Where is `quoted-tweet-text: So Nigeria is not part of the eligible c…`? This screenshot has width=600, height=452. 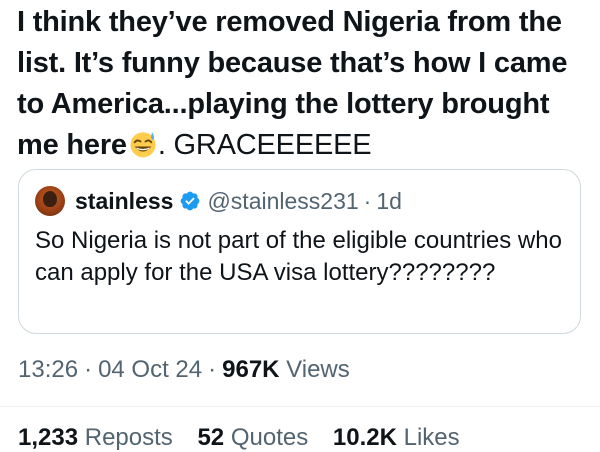
quoted-tweet-text: So Nigeria is not part of the eligible c… is located at coordinates (298, 256).